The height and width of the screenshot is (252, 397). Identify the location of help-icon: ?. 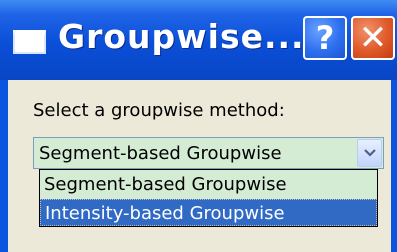
(325, 38).